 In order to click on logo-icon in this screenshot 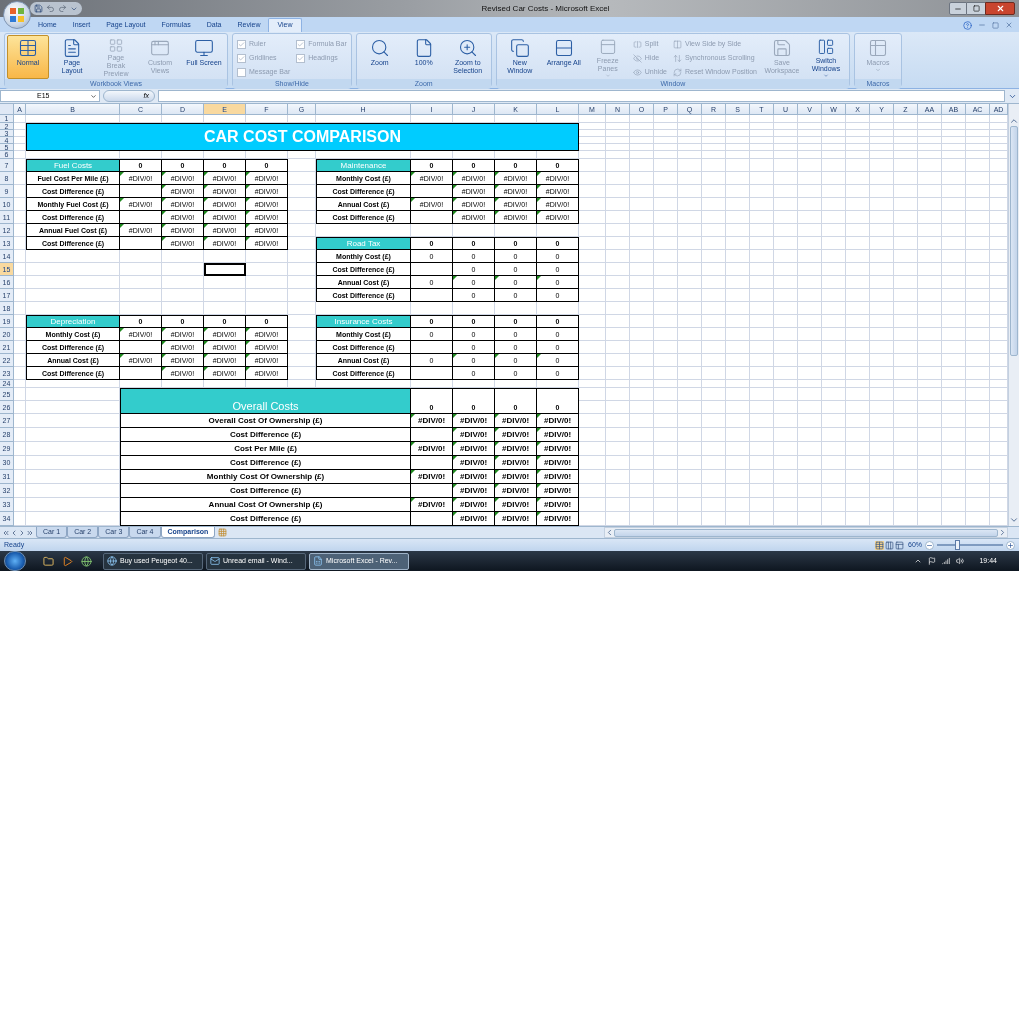, I will do `click(17, 15)`.